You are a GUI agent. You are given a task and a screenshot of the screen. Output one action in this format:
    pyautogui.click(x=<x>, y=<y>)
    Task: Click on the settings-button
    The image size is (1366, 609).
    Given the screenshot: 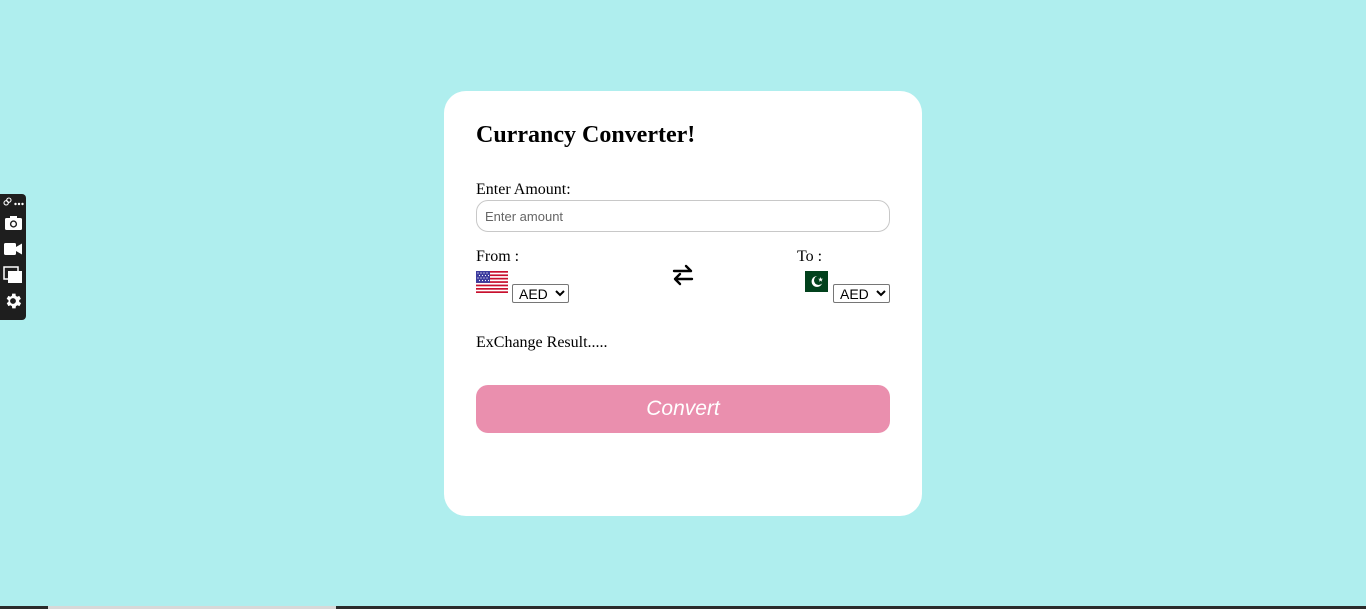 What is the action you would take?
    pyautogui.click(x=13, y=301)
    